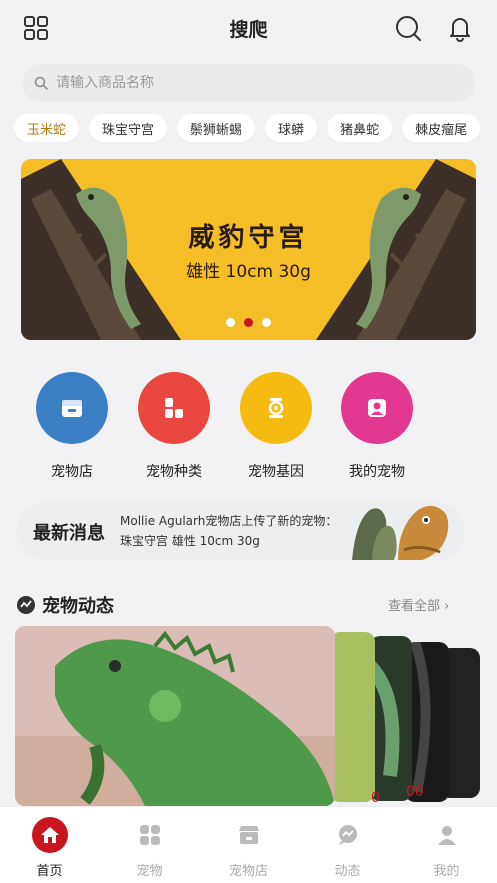  I want to click on category-pet-types: 宠物种类, so click(174, 426).